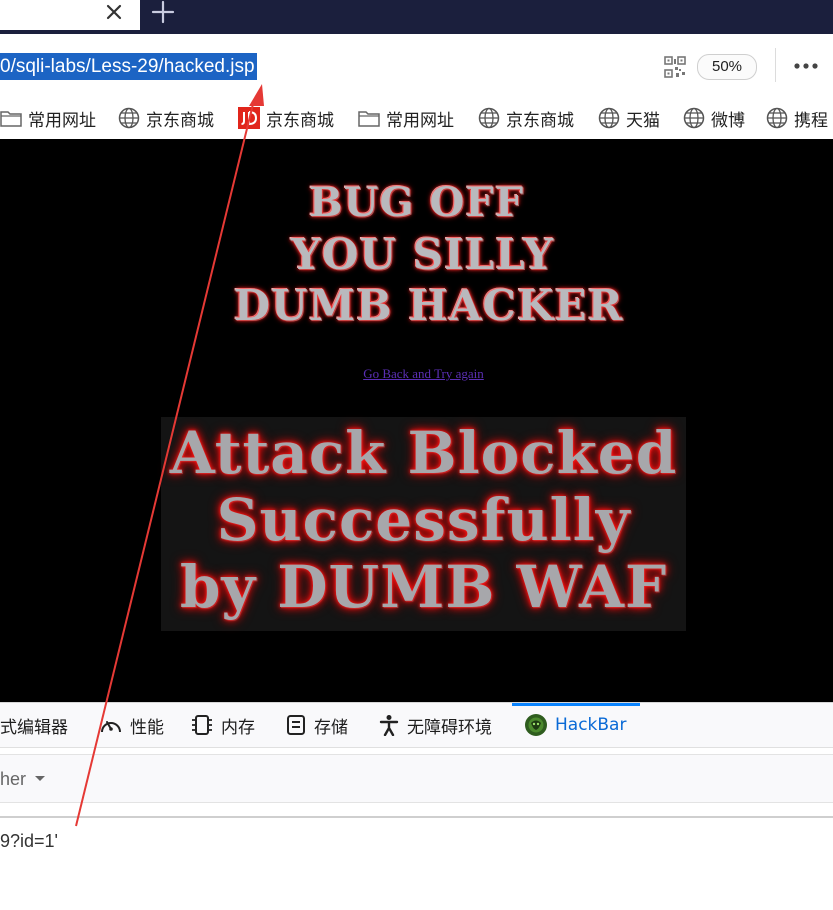  I want to click on bookmark-jd-2: 京东商城, so click(526, 118).